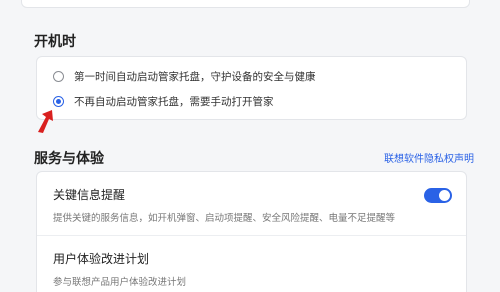  I want to click on startup-option-manual-label: 不再自动启动管家托盘，需要手动打开管家, so click(174, 101).